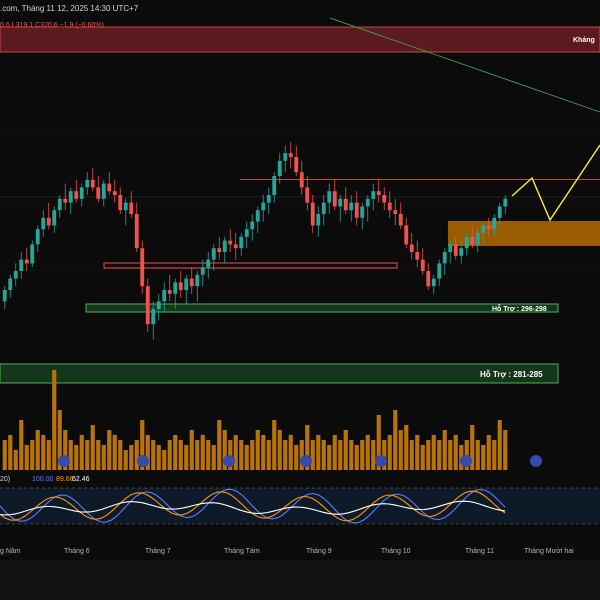 Image resolution: width=600 pixels, height=600 pixels. I want to click on resistance-line, so click(420, 179).